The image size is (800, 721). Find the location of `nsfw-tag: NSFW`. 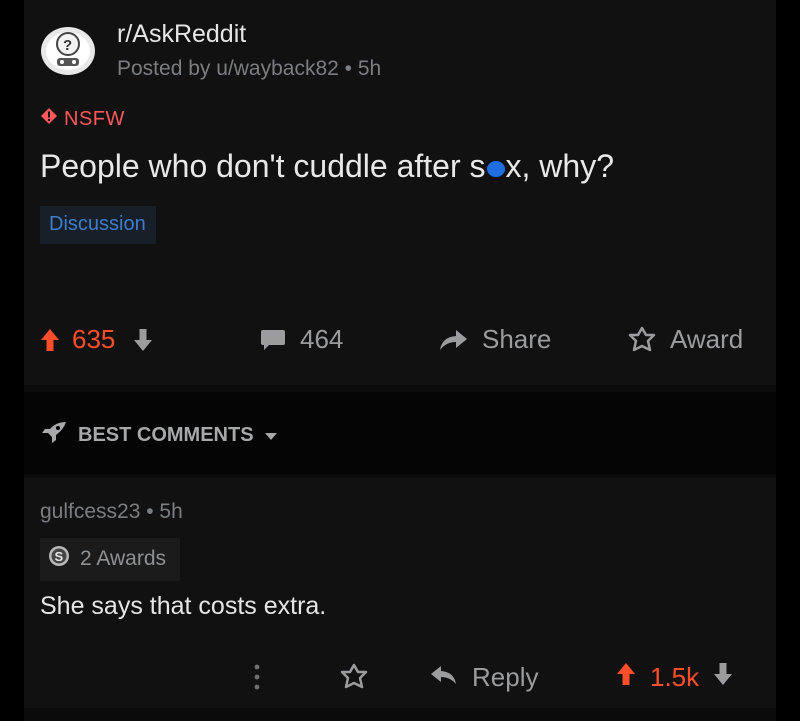

nsfw-tag: NSFW is located at coordinates (82, 119).